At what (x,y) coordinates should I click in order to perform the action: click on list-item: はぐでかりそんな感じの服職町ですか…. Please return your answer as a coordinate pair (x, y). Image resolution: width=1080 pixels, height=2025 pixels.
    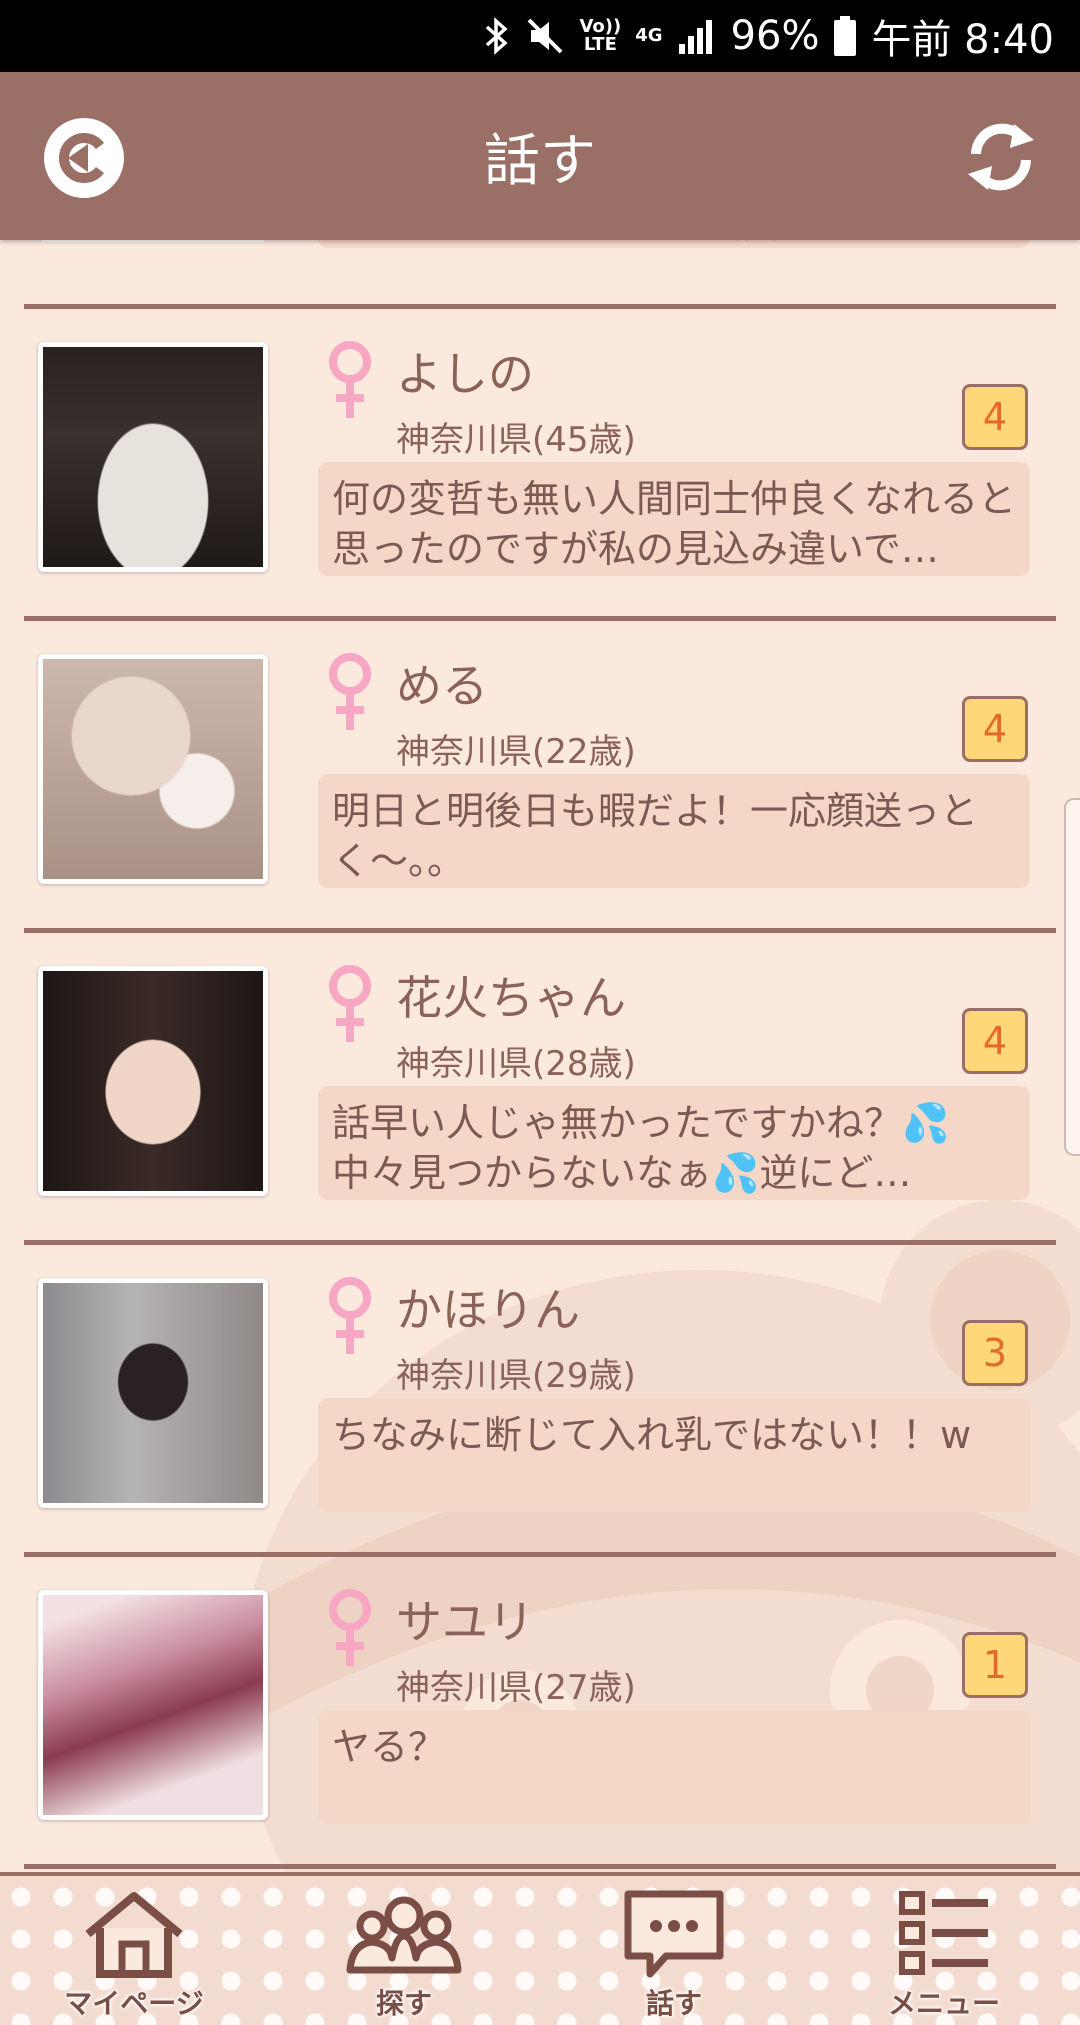
    Looking at the image, I should click on (540, 260).